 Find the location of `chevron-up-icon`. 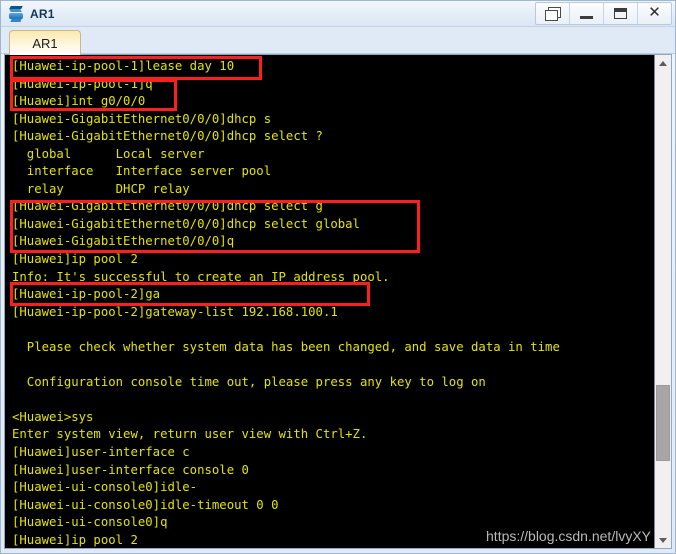

chevron-up-icon is located at coordinates (663, 63).